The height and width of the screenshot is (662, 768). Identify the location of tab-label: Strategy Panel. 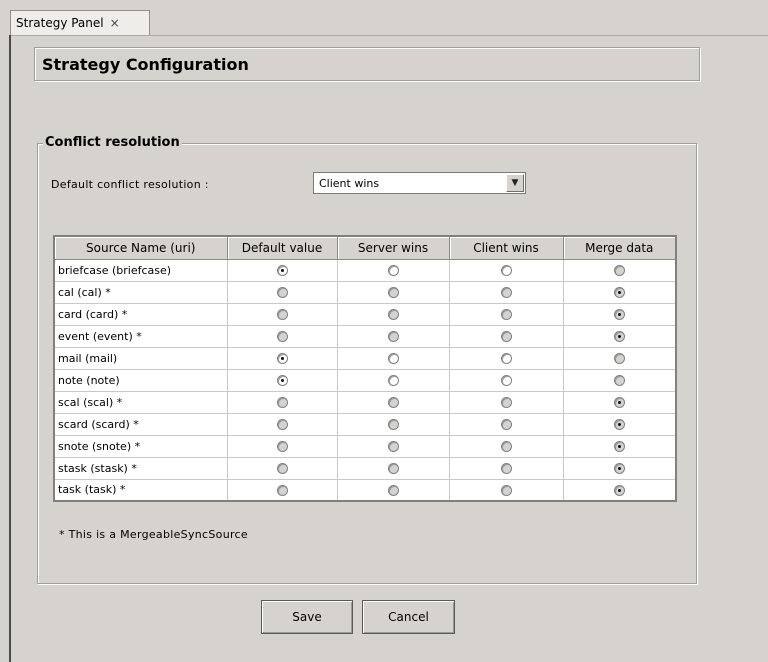
(60, 23).